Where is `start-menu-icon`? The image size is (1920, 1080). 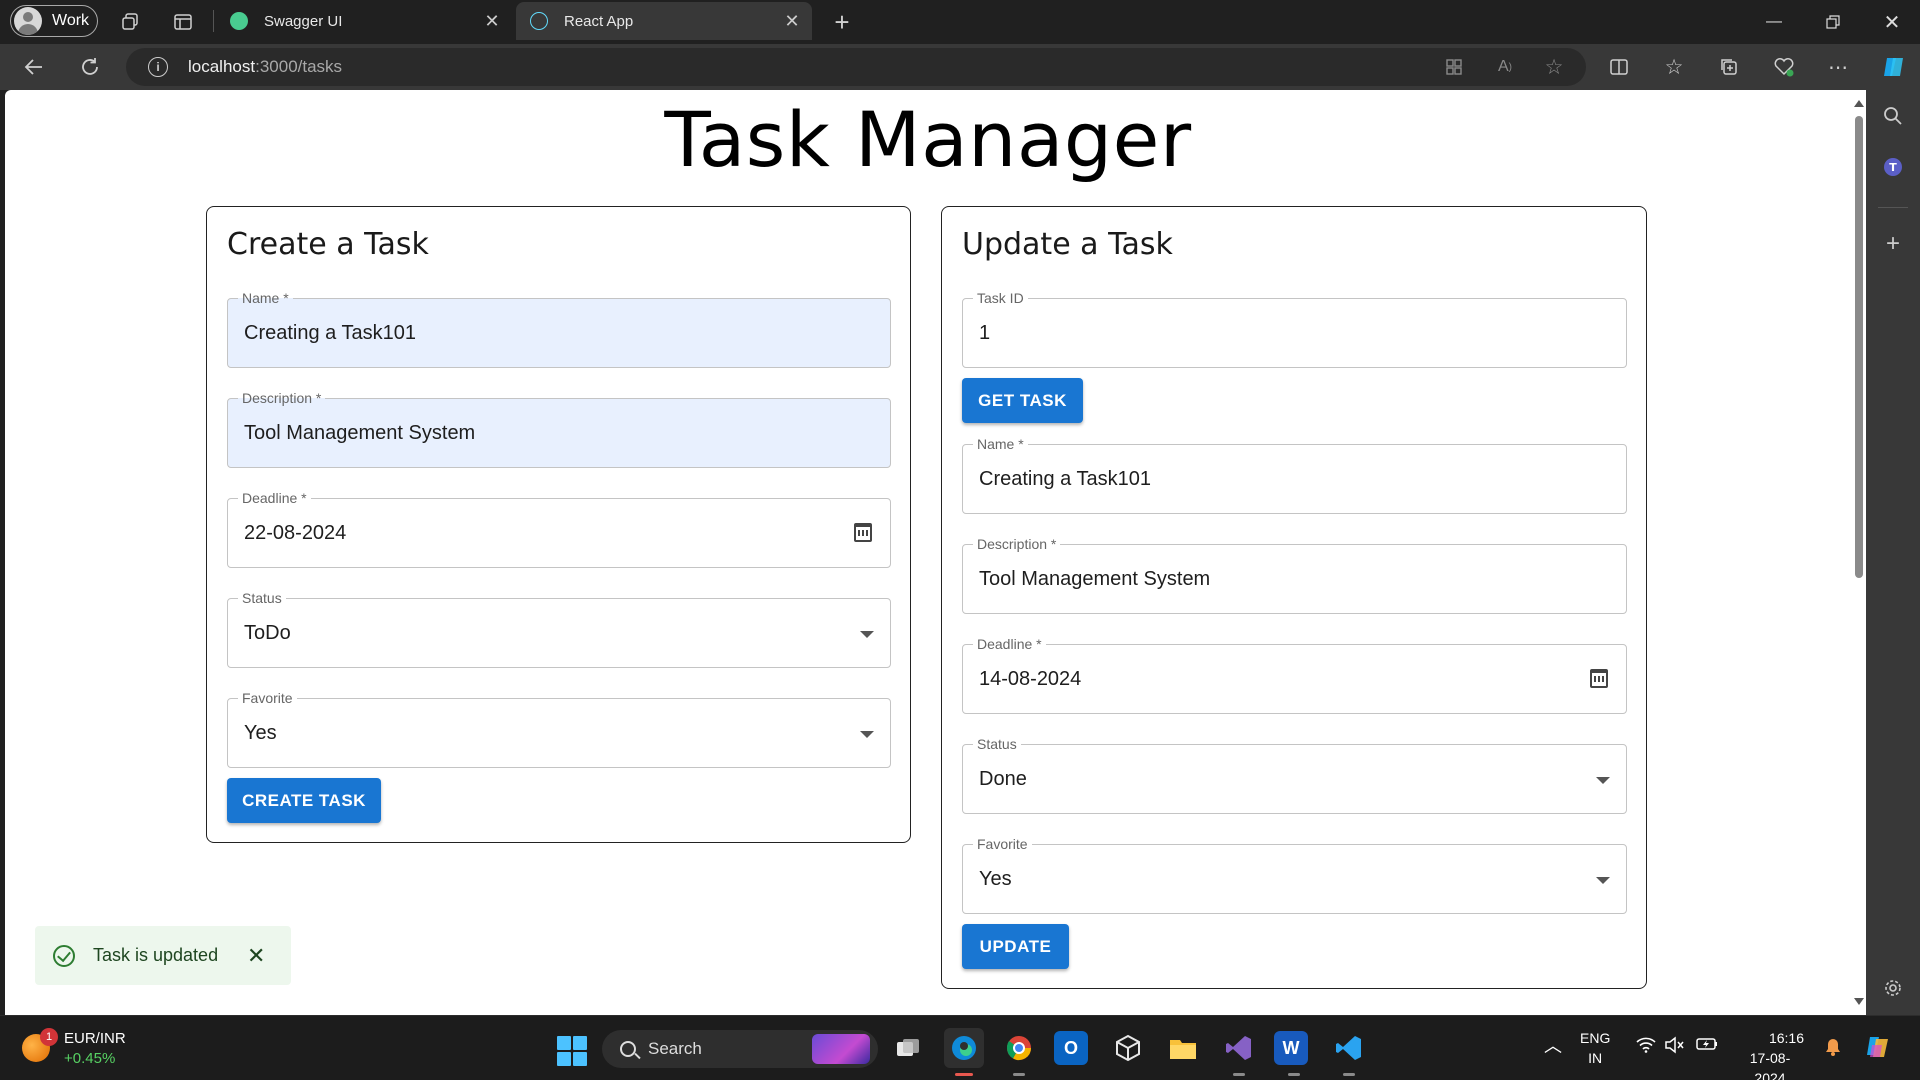
start-menu-icon is located at coordinates (572, 1051).